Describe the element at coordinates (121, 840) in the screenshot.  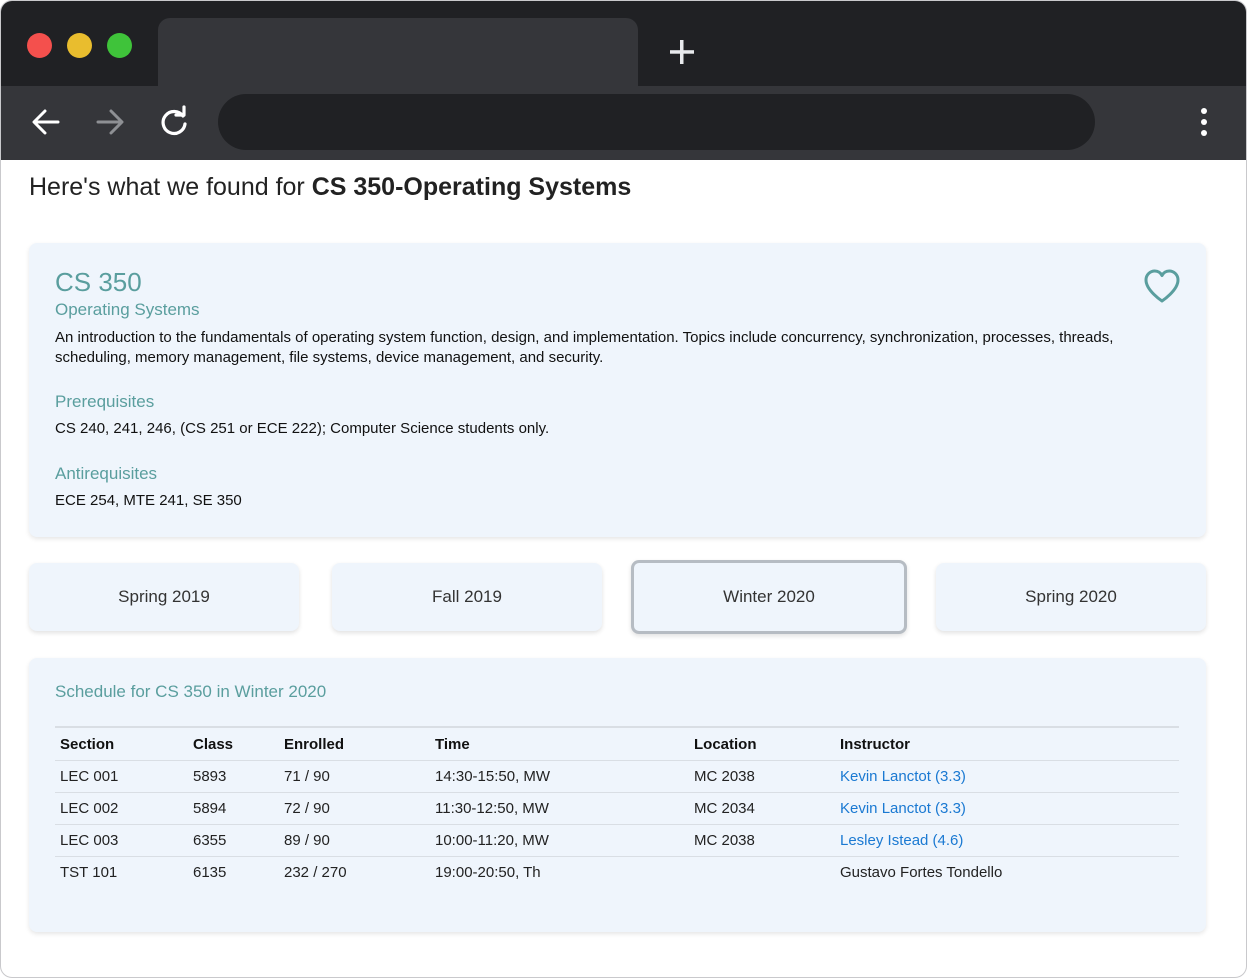
I see `cell-section: LEC 003` at that location.